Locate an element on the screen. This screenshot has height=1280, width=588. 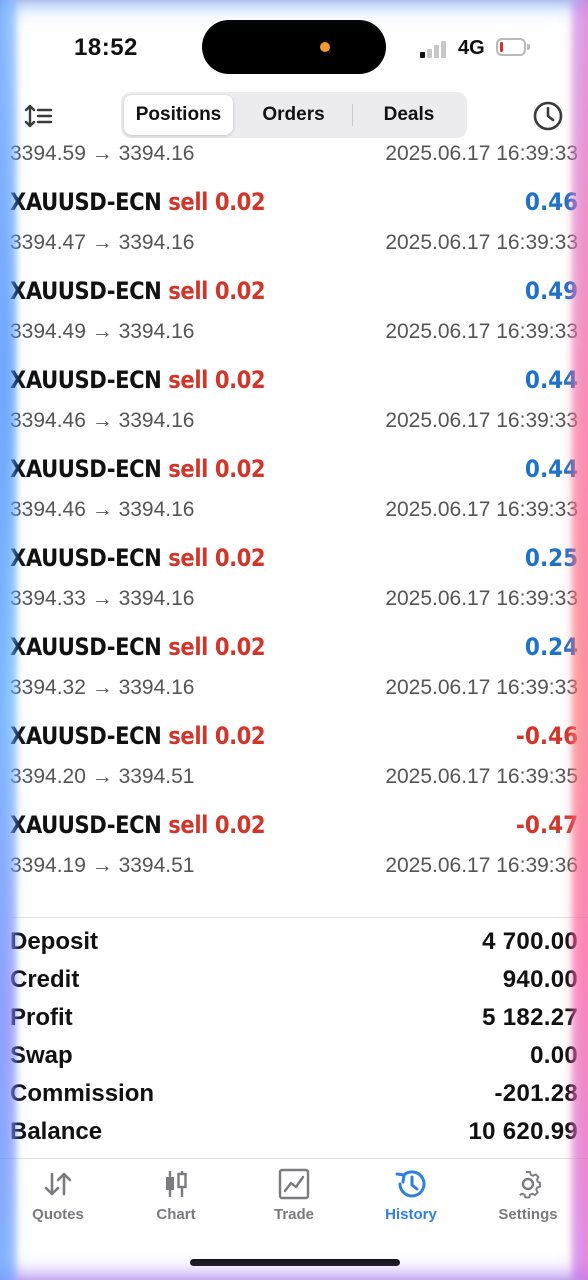
summary-row-commission: Commission -201.28 is located at coordinates (294, 1095).